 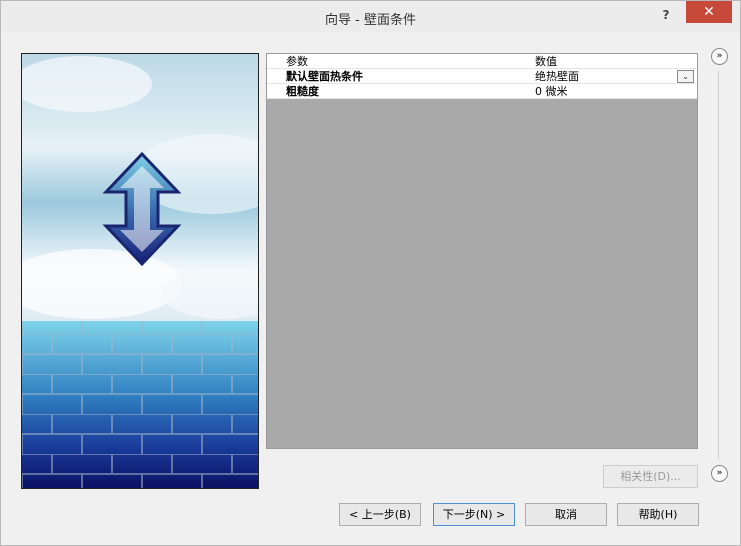 What do you see at coordinates (482, 91) in the screenshot?
I see `grid-row-roughness: 粗糙度 0 微米` at bounding box center [482, 91].